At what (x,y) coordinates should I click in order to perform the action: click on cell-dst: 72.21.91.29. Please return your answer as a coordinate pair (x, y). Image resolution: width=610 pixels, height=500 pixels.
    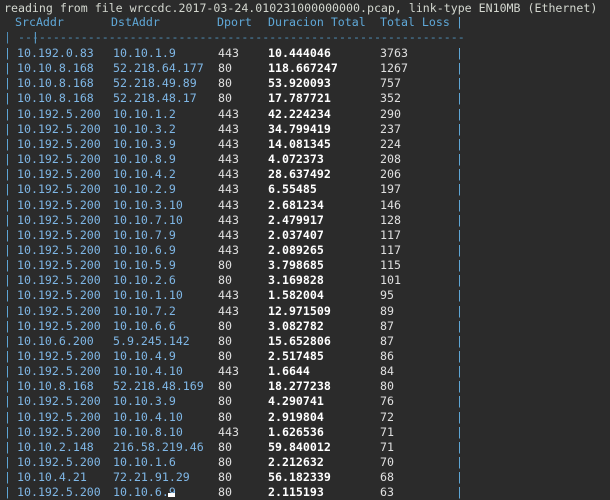
    Looking at the image, I should click on (151, 477).